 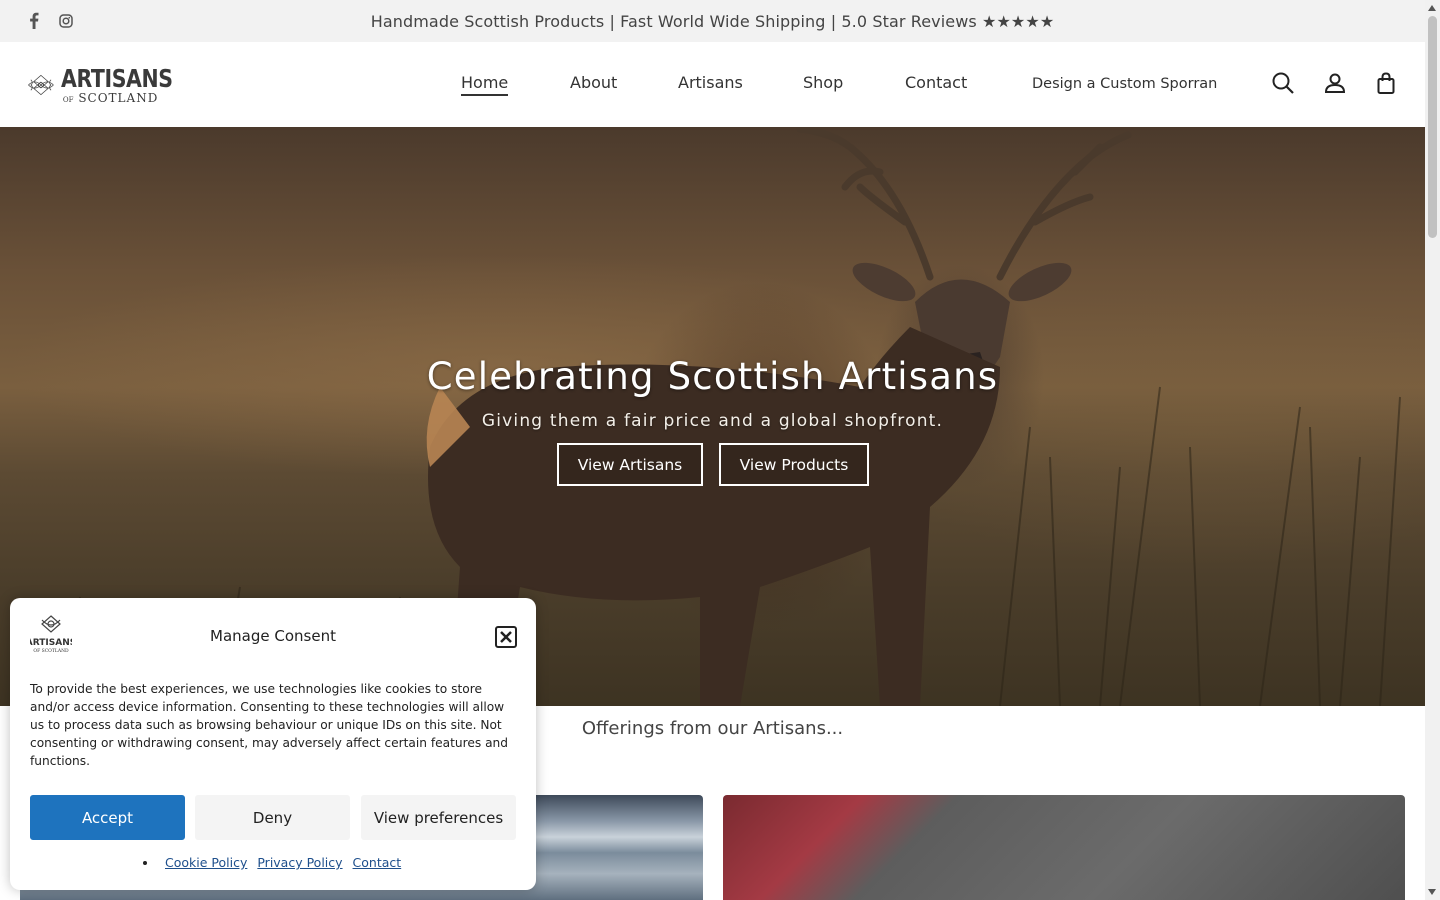 What do you see at coordinates (1386, 83) in the screenshot?
I see `cart-icon` at bounding box center [1386, 83].